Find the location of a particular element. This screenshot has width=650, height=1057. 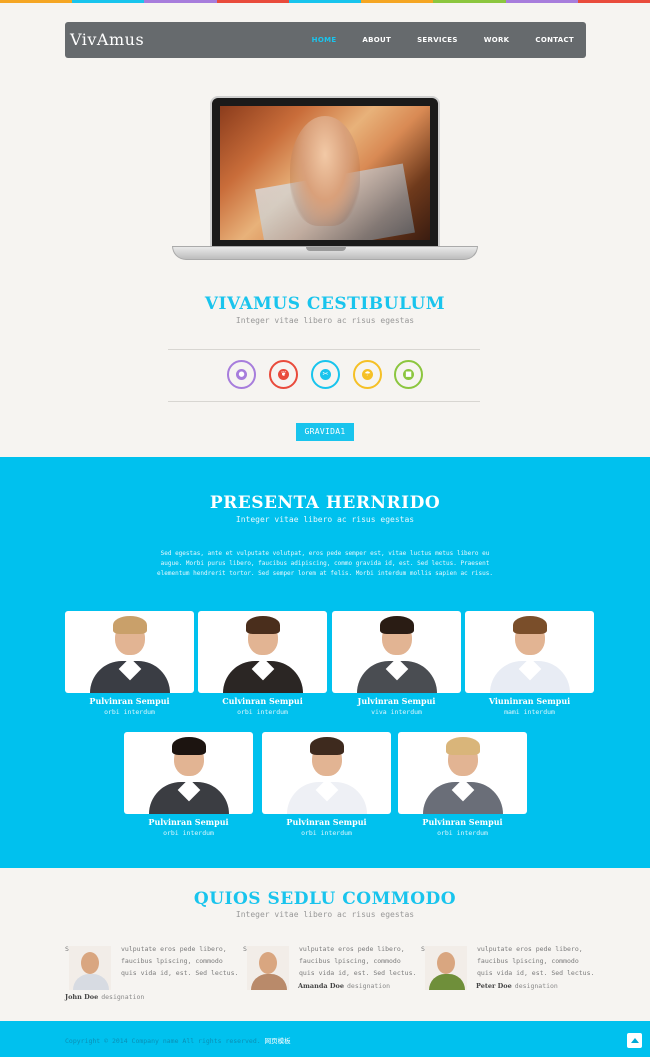

template-link: 网页模板 is located at coordinates (278, 1041).